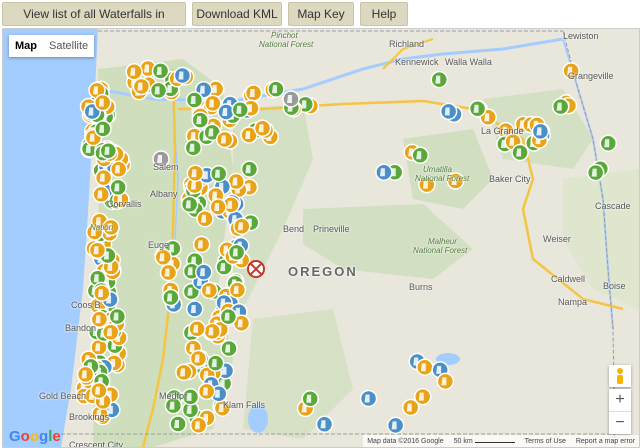  I want to click on city-label: Richland, so click(407, 44).